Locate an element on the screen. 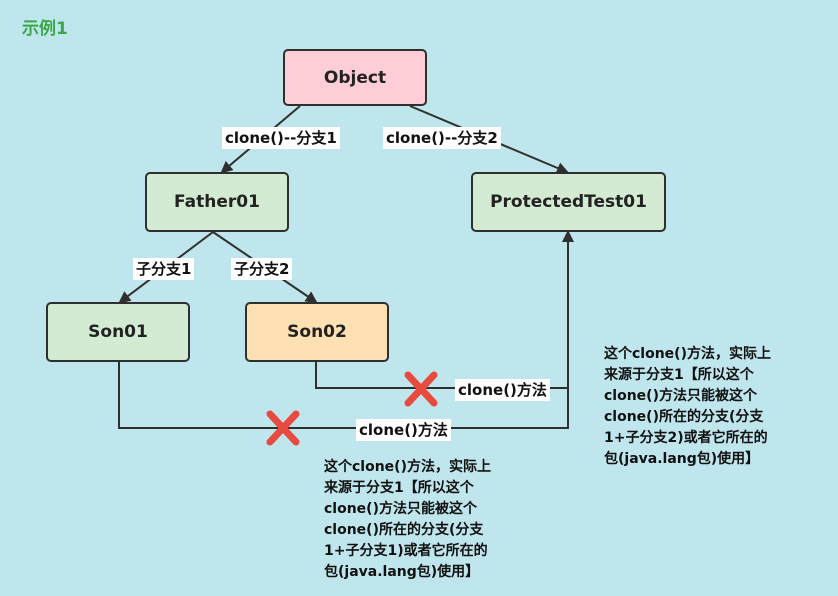 The image size is (838, 596). node-son01: Son01 is located at coordinates (118, 332).